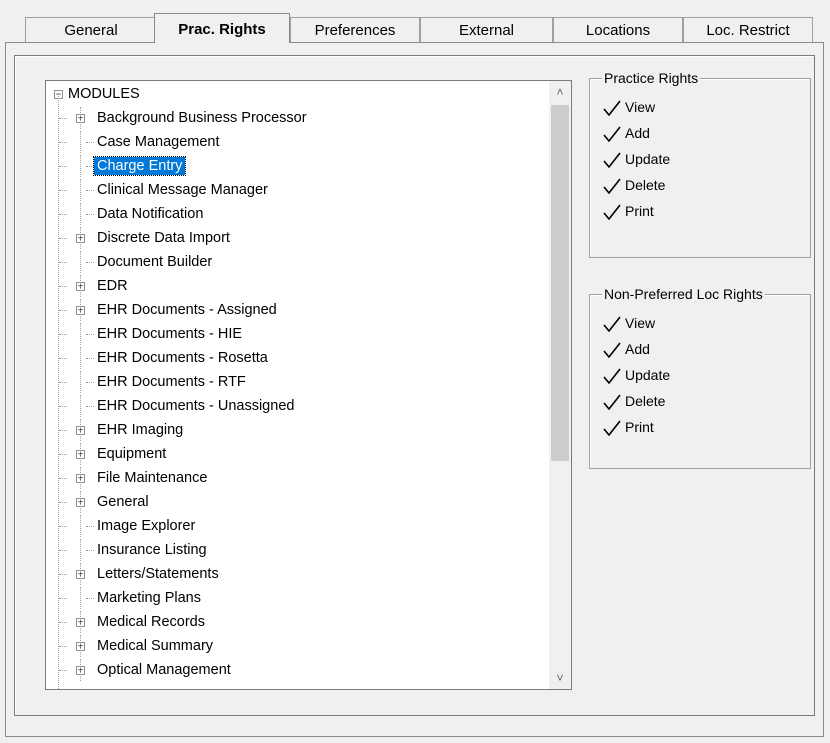  I want to click on tree-item: Case Management, so click(134, 142).